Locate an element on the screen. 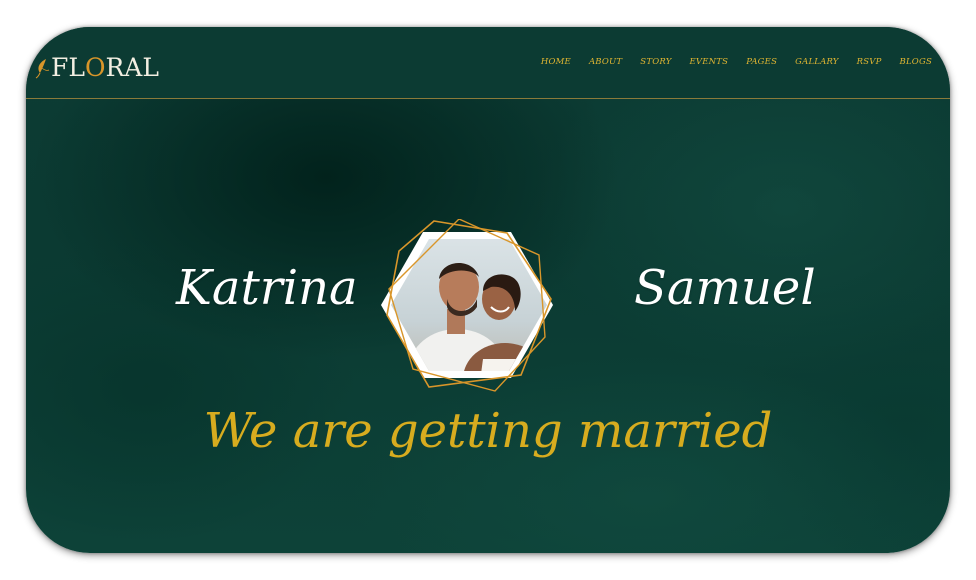 This screenshot has width=976, height=580. nav-rsvp: RSVP is located at coordinates (869, 62).